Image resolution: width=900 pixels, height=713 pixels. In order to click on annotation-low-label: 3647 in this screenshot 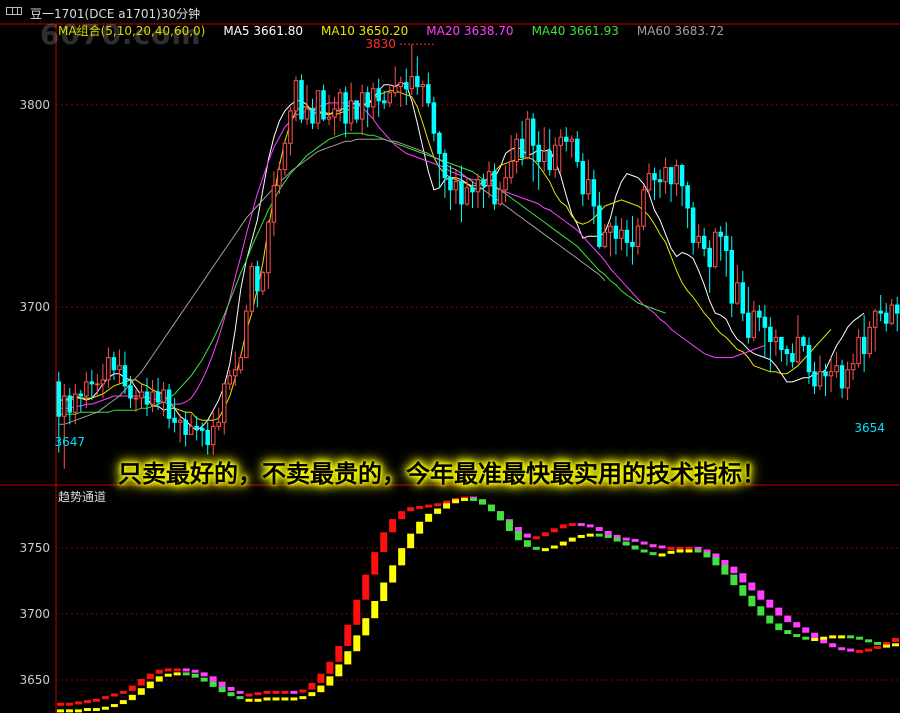, I will do `click(70, 442)`.